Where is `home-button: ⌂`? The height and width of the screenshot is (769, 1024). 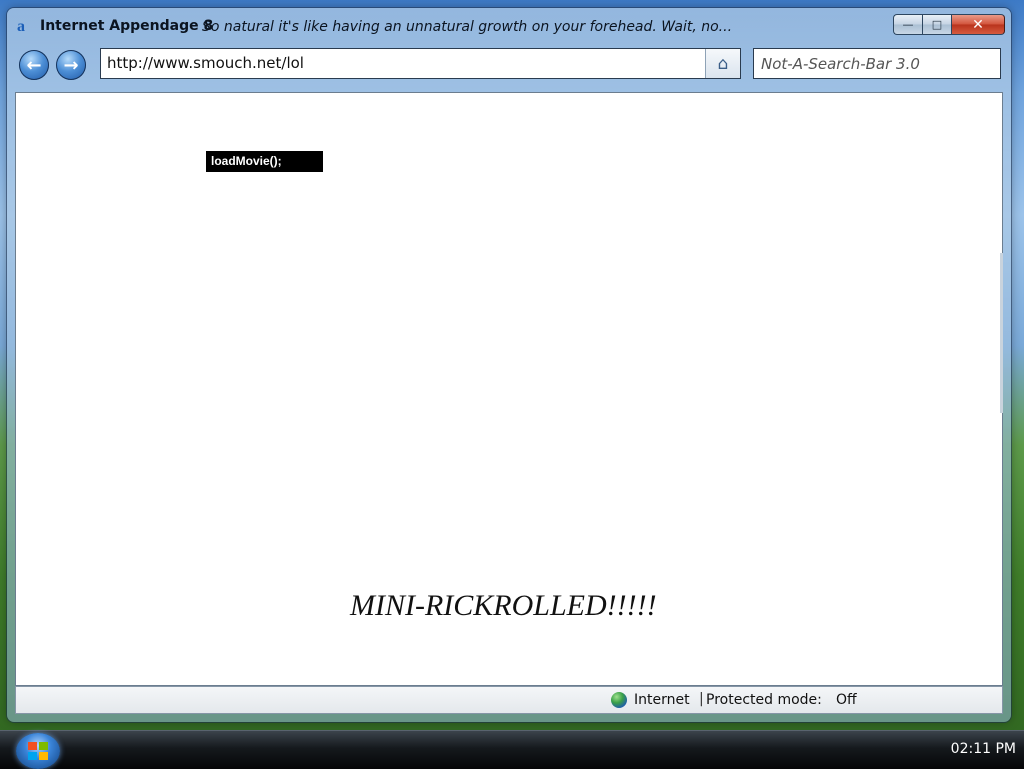 home-button: ⌂ is located at coordinates (722, 63).